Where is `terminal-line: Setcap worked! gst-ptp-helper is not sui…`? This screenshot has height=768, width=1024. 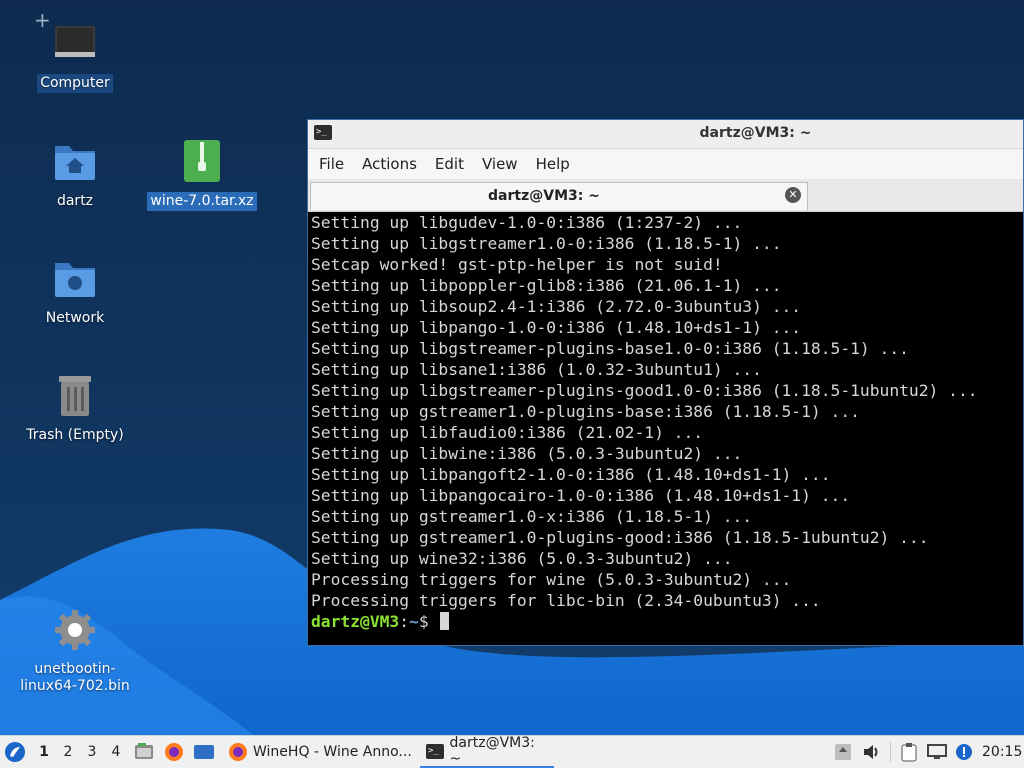
terminal-line: Setcap worked! gst-ptp-helper is not sui… is located at coordinates (517, 264).